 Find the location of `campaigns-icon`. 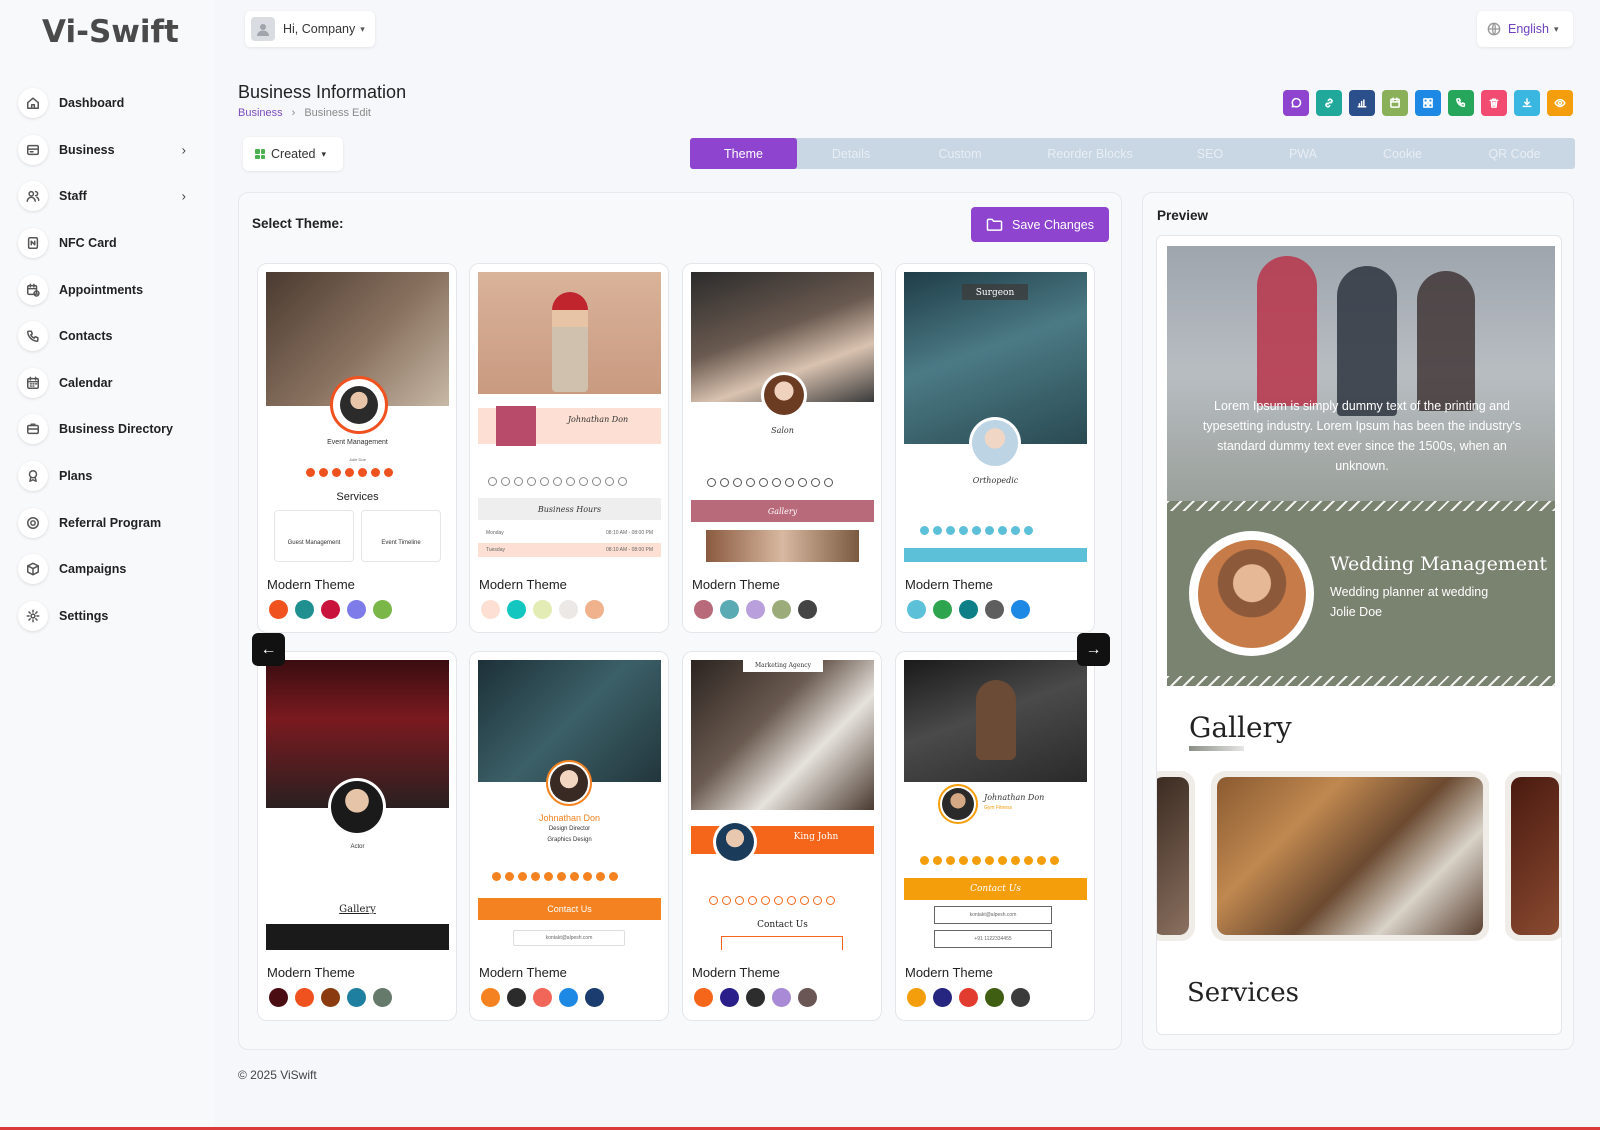

campaigns-icon is located at coordinates (33, 569).